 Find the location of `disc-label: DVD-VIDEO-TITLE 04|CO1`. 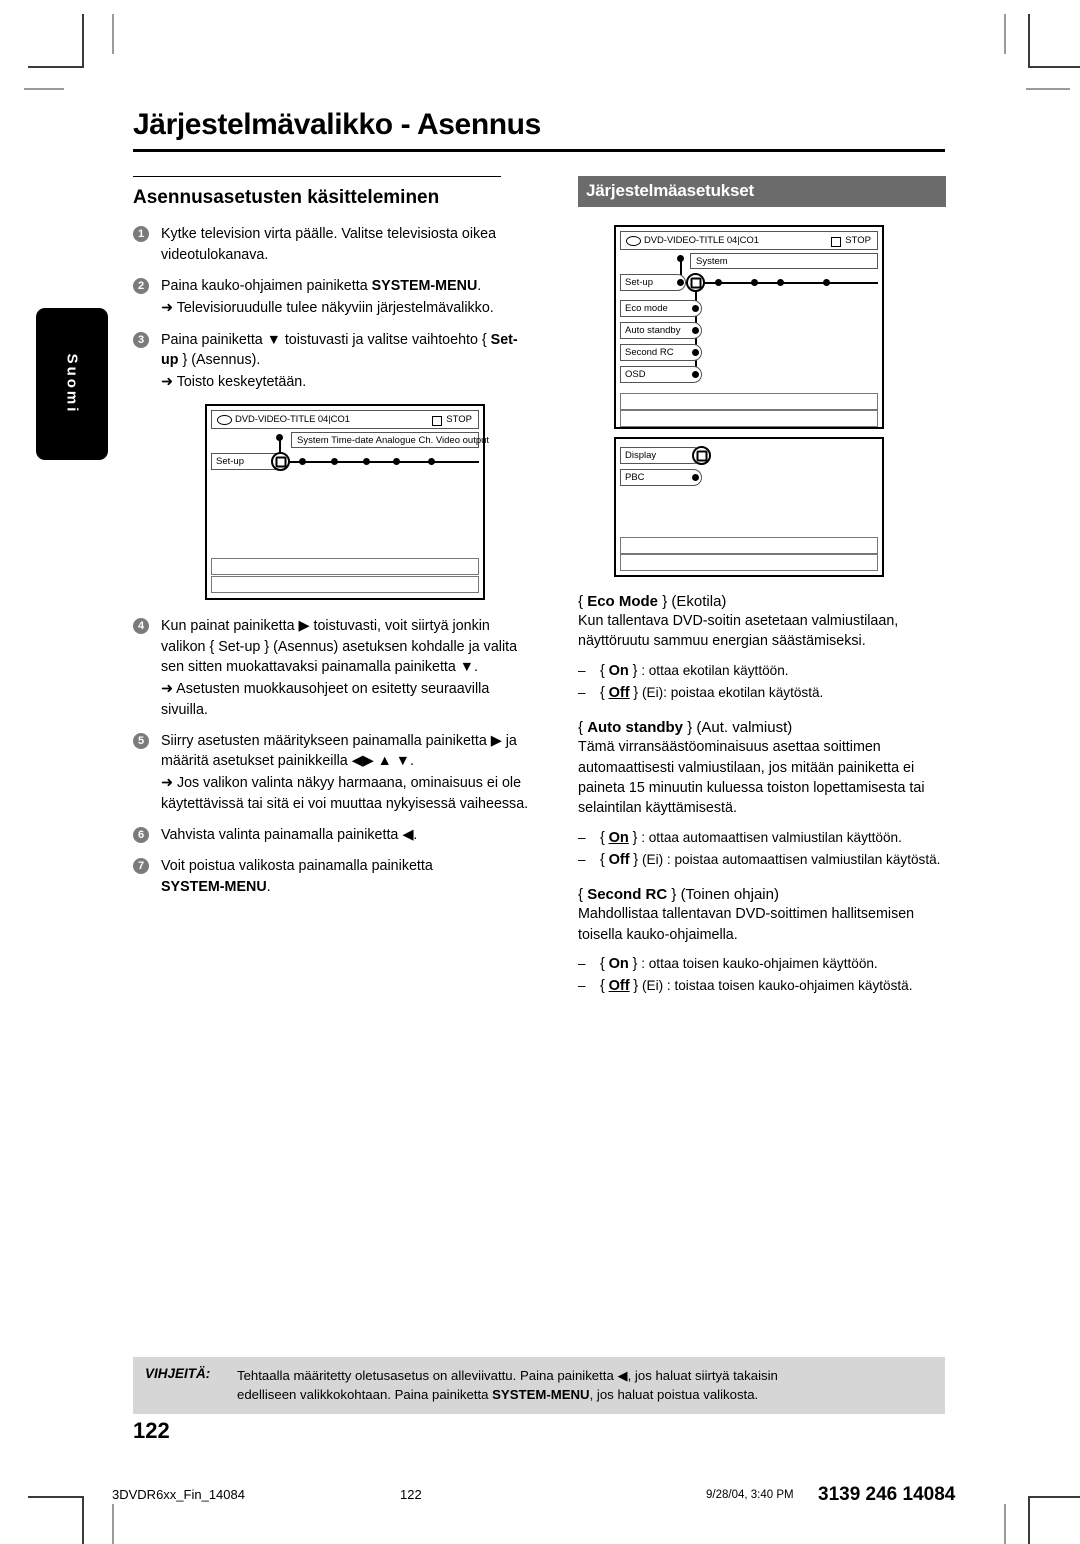

disc-label: DVD-VIDEO-TITLE 04|CO1 is located at coordinates (701, 240).